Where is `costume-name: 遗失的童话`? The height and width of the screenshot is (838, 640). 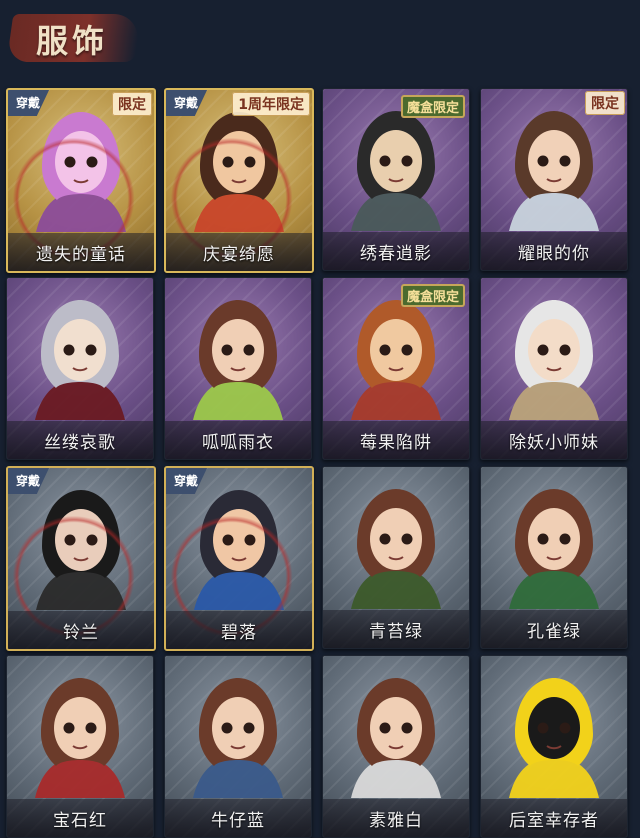 costume-name: 遗失的童话 is located at coordinates (81, 254).